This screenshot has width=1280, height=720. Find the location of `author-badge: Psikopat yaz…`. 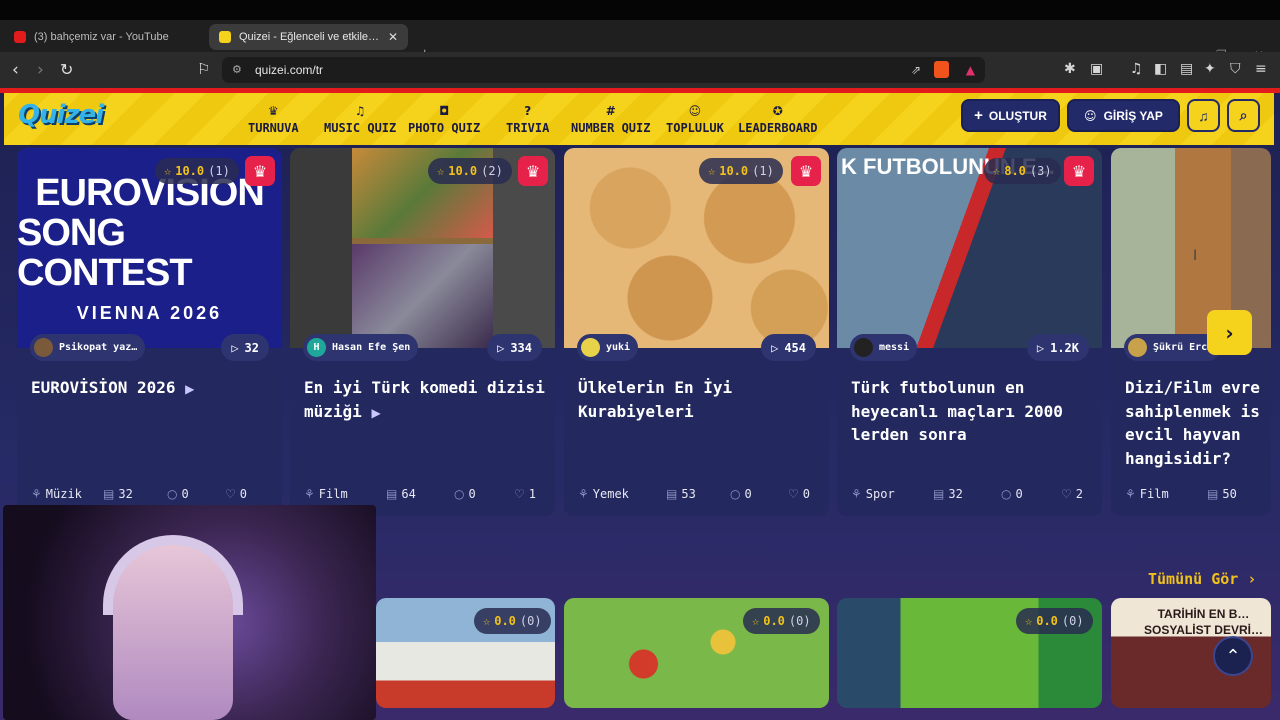

author-badge: Psikopat yaz… is located at coordinates (88, 347).